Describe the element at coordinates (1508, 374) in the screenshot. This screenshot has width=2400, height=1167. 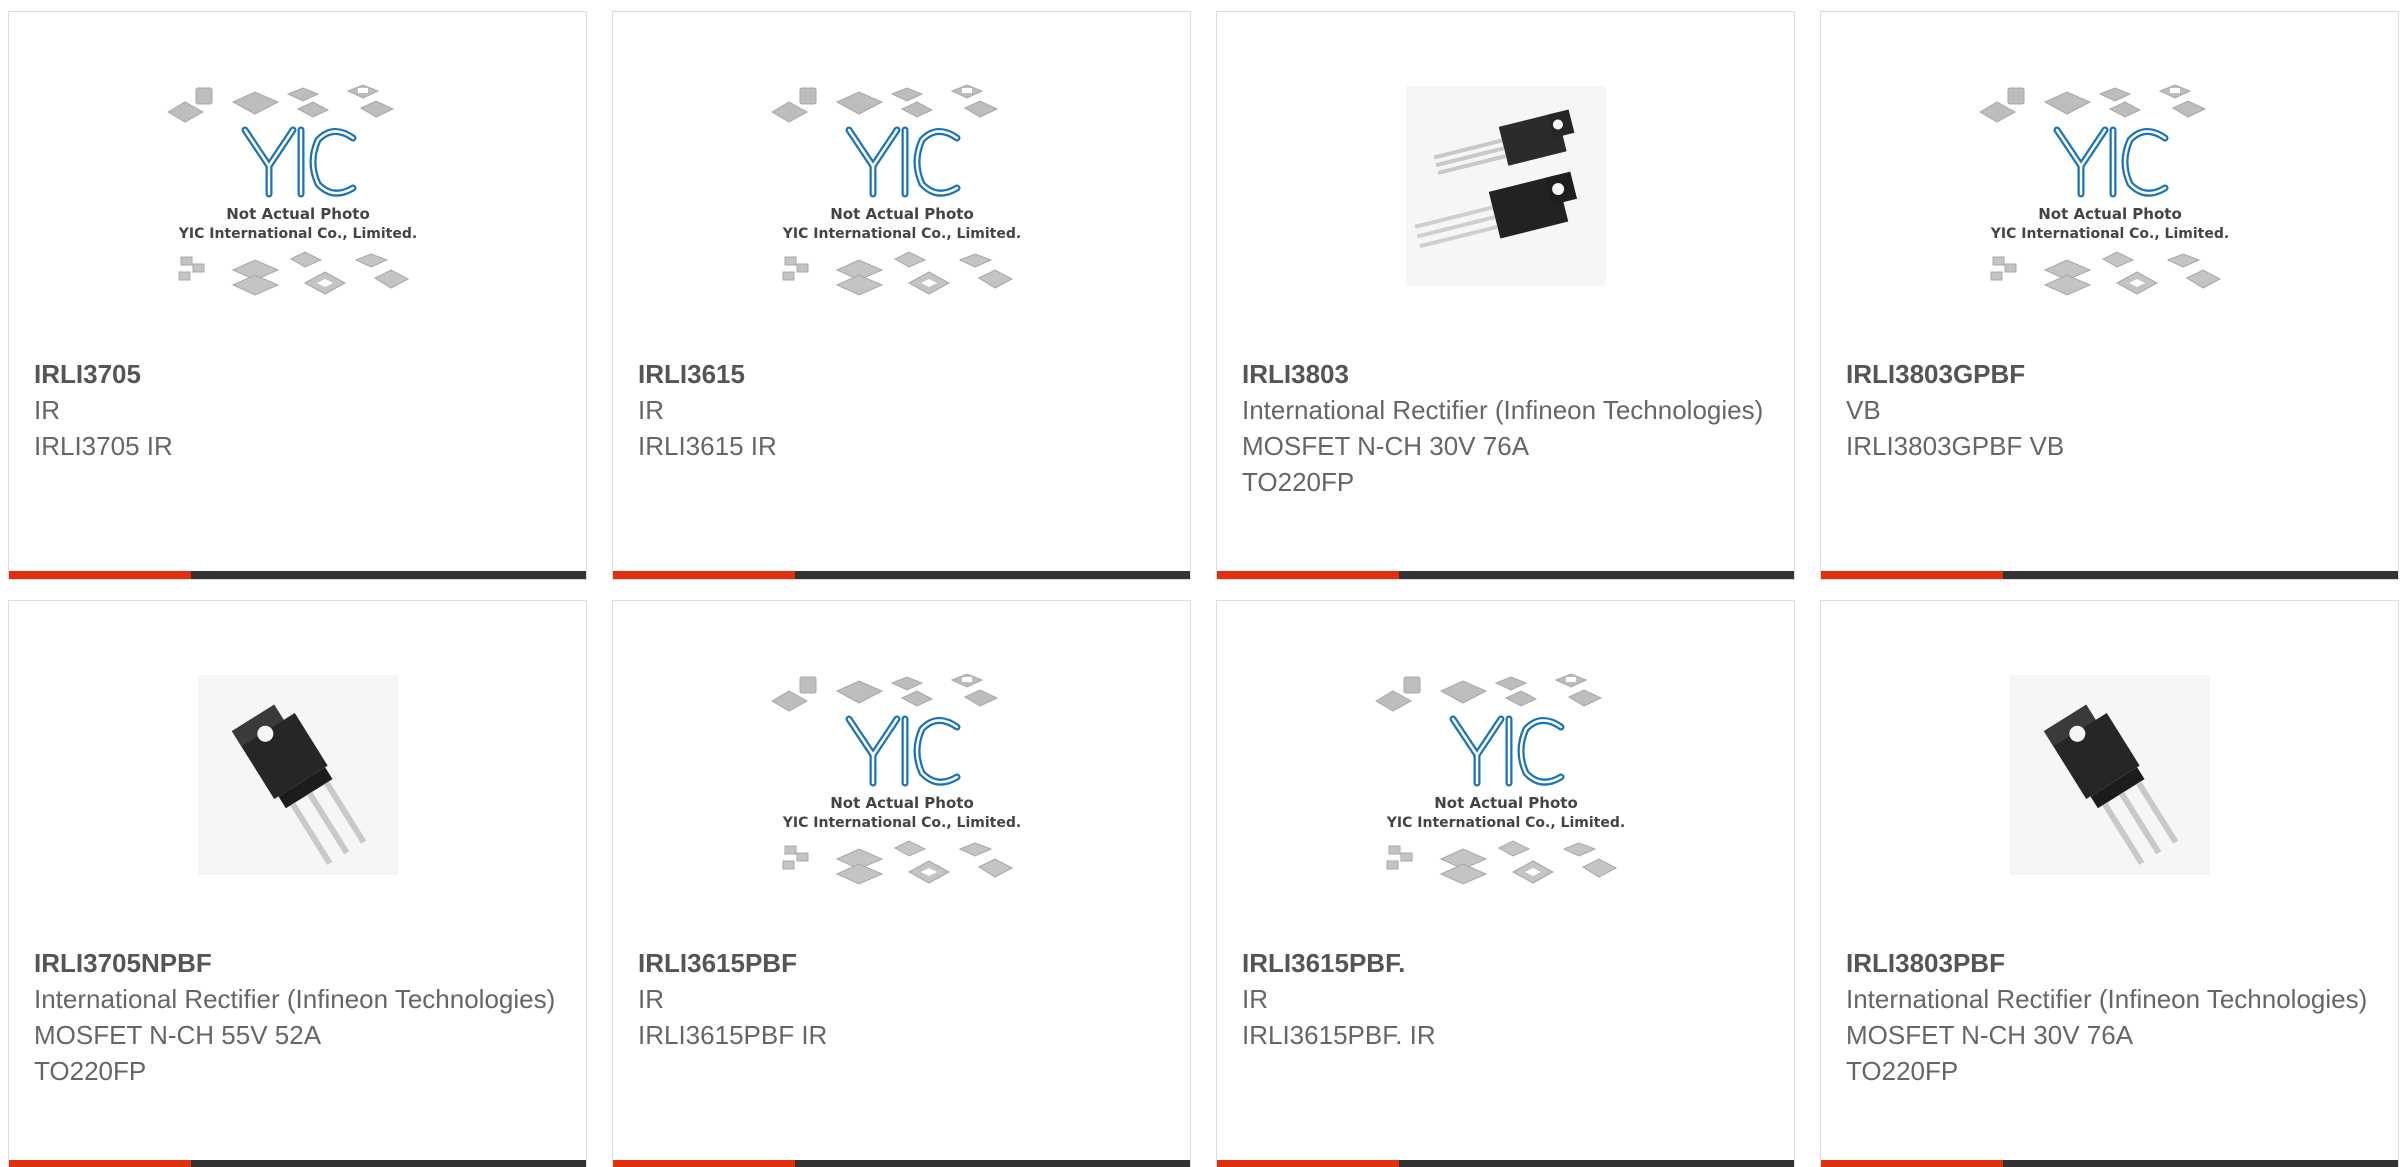
I see `part-number-link: IRLI3803` at that location.